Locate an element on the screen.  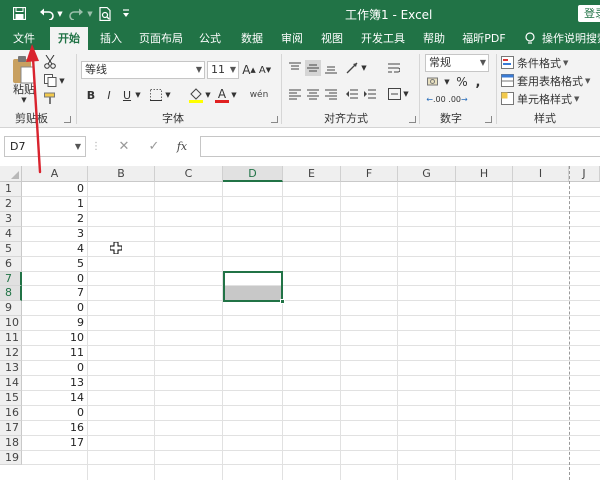
accounting-dropdown-icon: ▼ is located at coordinates (447, 82).